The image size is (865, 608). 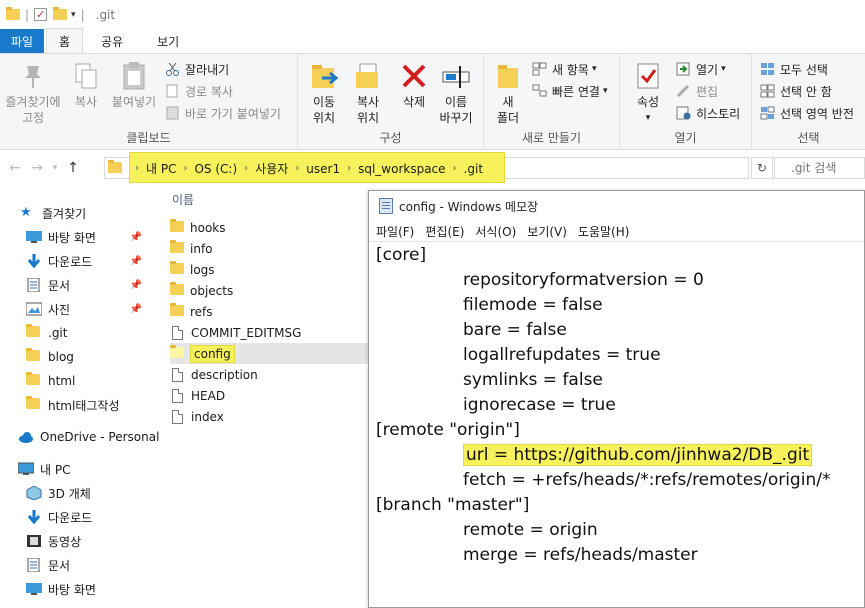 What do you see at coordinates (177, 374) in the screenshot?
I see `file-icon` at bounding box center [177, 374].